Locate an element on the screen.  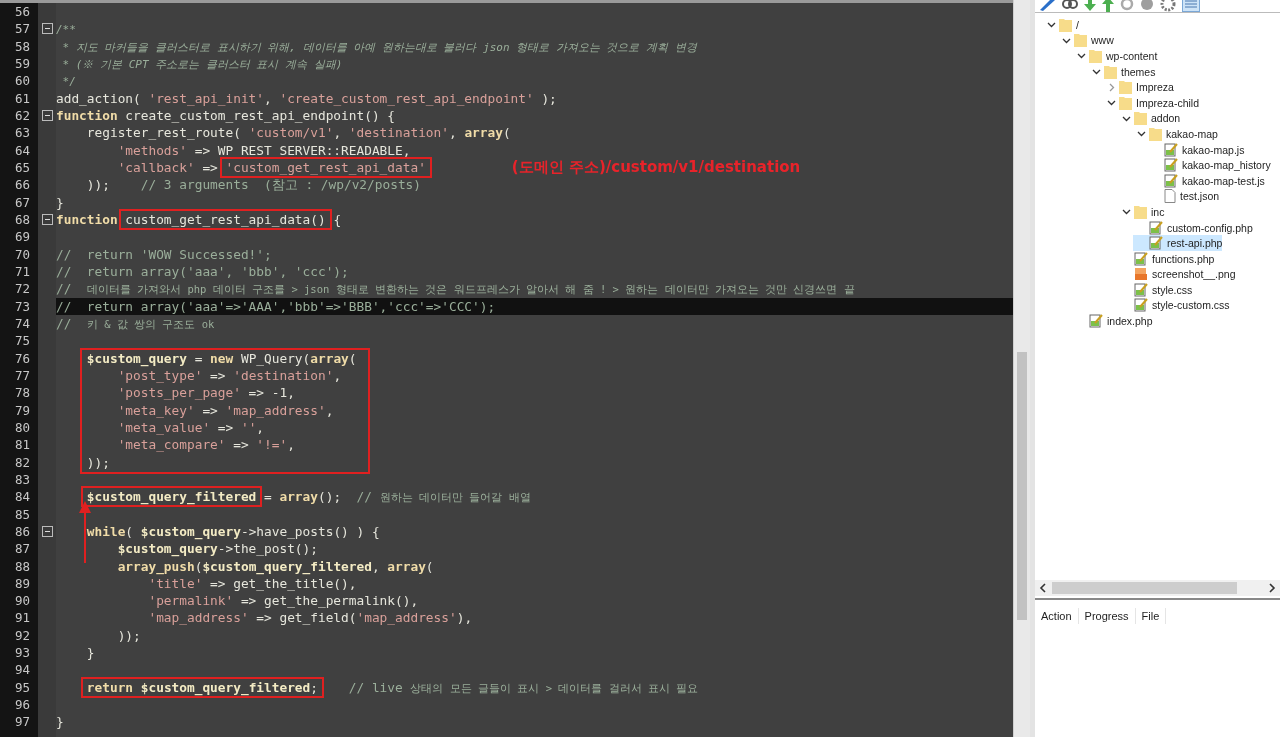
annotation-box: custom_get_rest_api_data() is located at coordinates (225, 219).